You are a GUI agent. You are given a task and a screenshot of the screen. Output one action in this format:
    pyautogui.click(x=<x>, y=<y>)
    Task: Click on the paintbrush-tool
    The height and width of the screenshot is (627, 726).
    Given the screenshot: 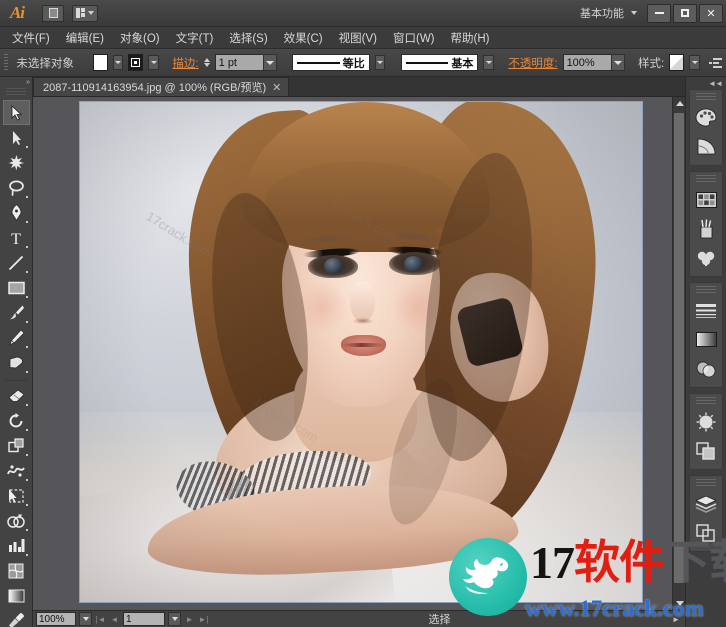 What is the action you would take?
    pyautogui.click(x=16, y=312)
    